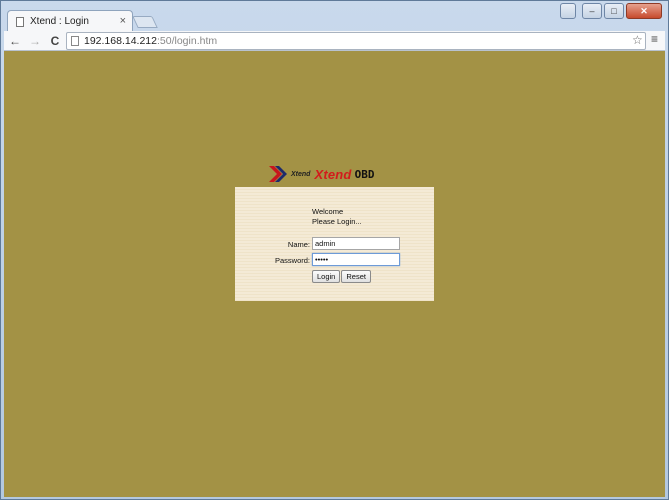  Describe the element at coordinates (592, 11) in the screenshot. I see `minimize-button: –` at that location.